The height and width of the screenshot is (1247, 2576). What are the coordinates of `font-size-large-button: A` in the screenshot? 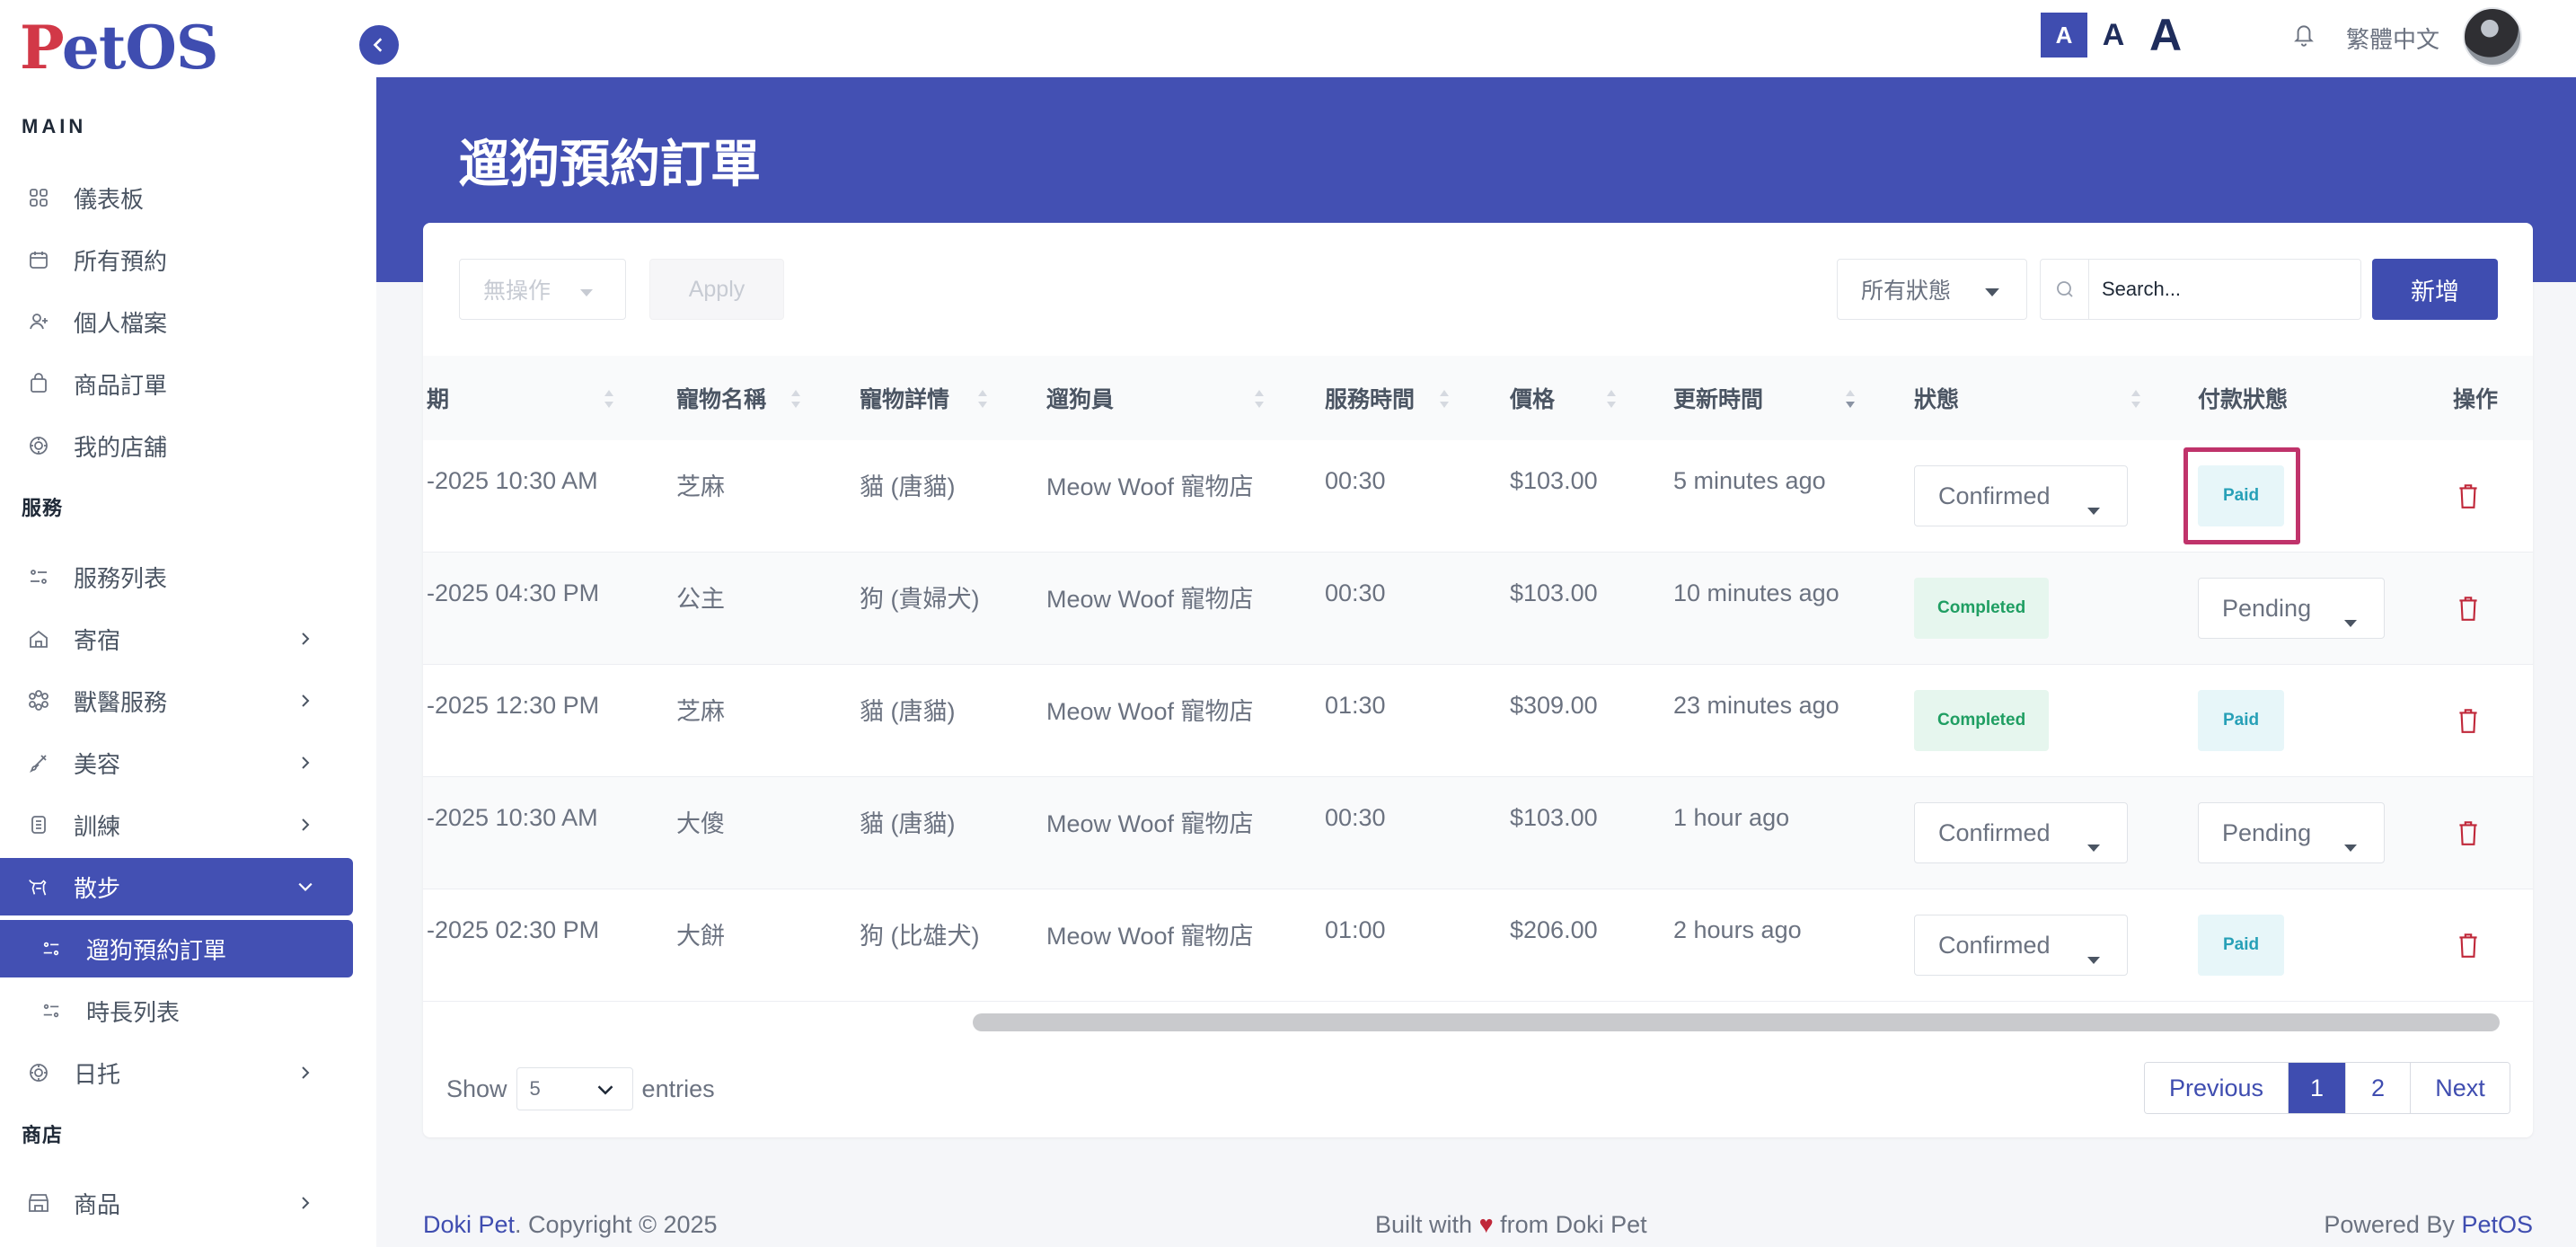 It's located at (2165, 35).